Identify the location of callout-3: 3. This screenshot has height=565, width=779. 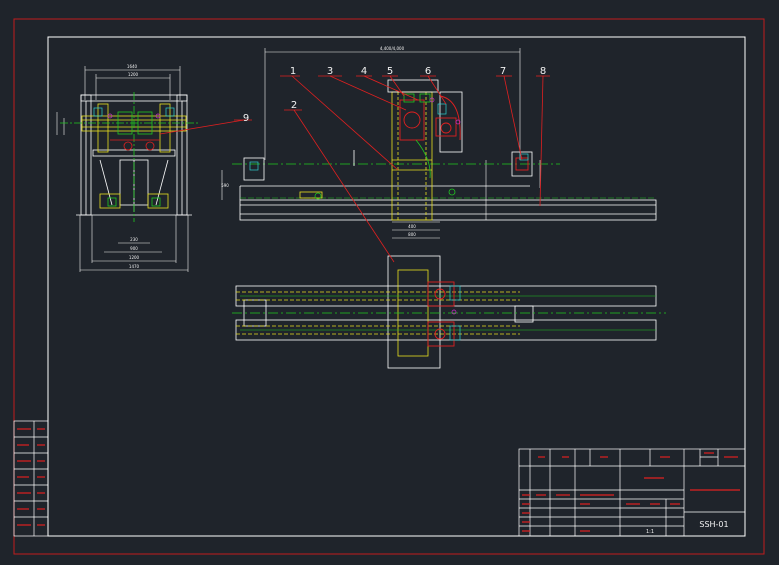
(330, 71).